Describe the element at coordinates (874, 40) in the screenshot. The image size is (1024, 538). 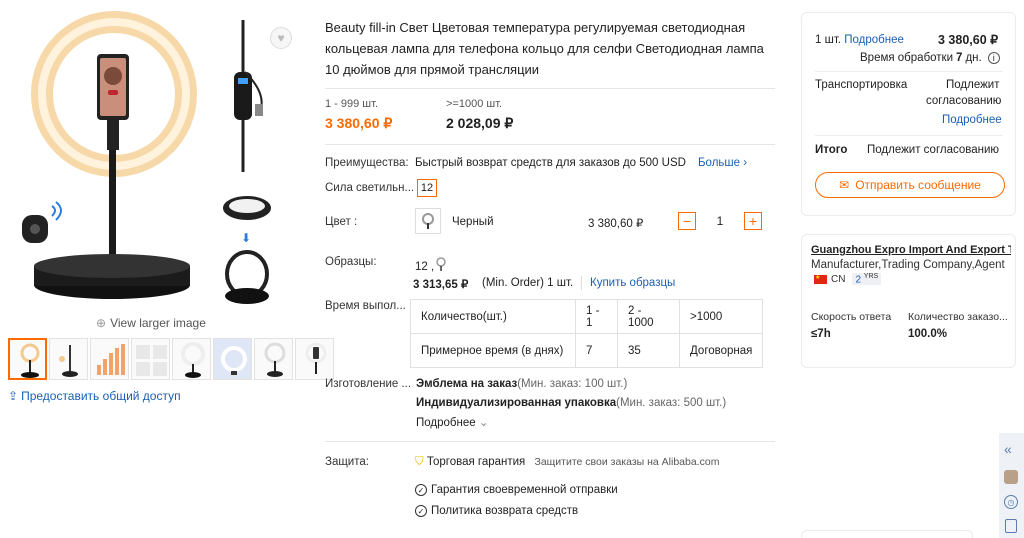
I see `order-details-link: Подробнее` at that location.